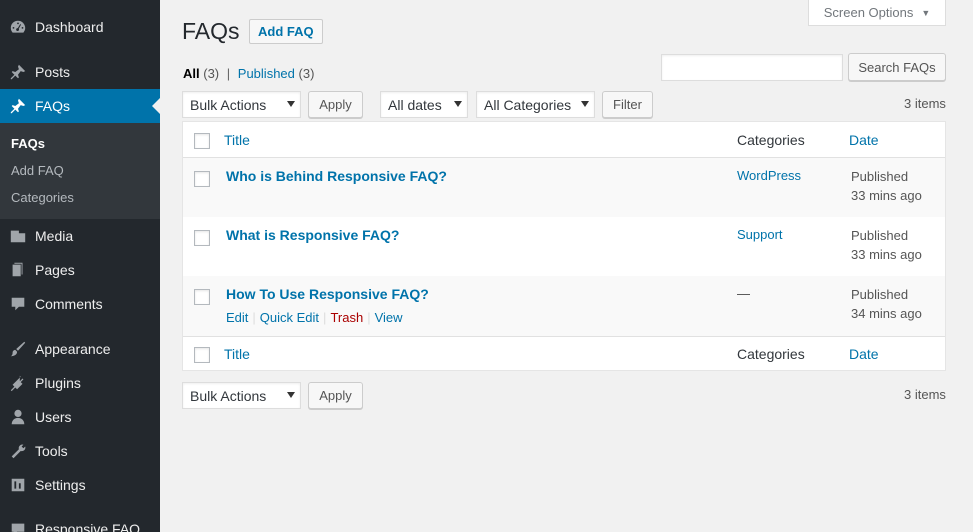  What do you see at coordinates (18, 485) in the screenshot?
I see `settings-icon` at bounding box center [18, 485].